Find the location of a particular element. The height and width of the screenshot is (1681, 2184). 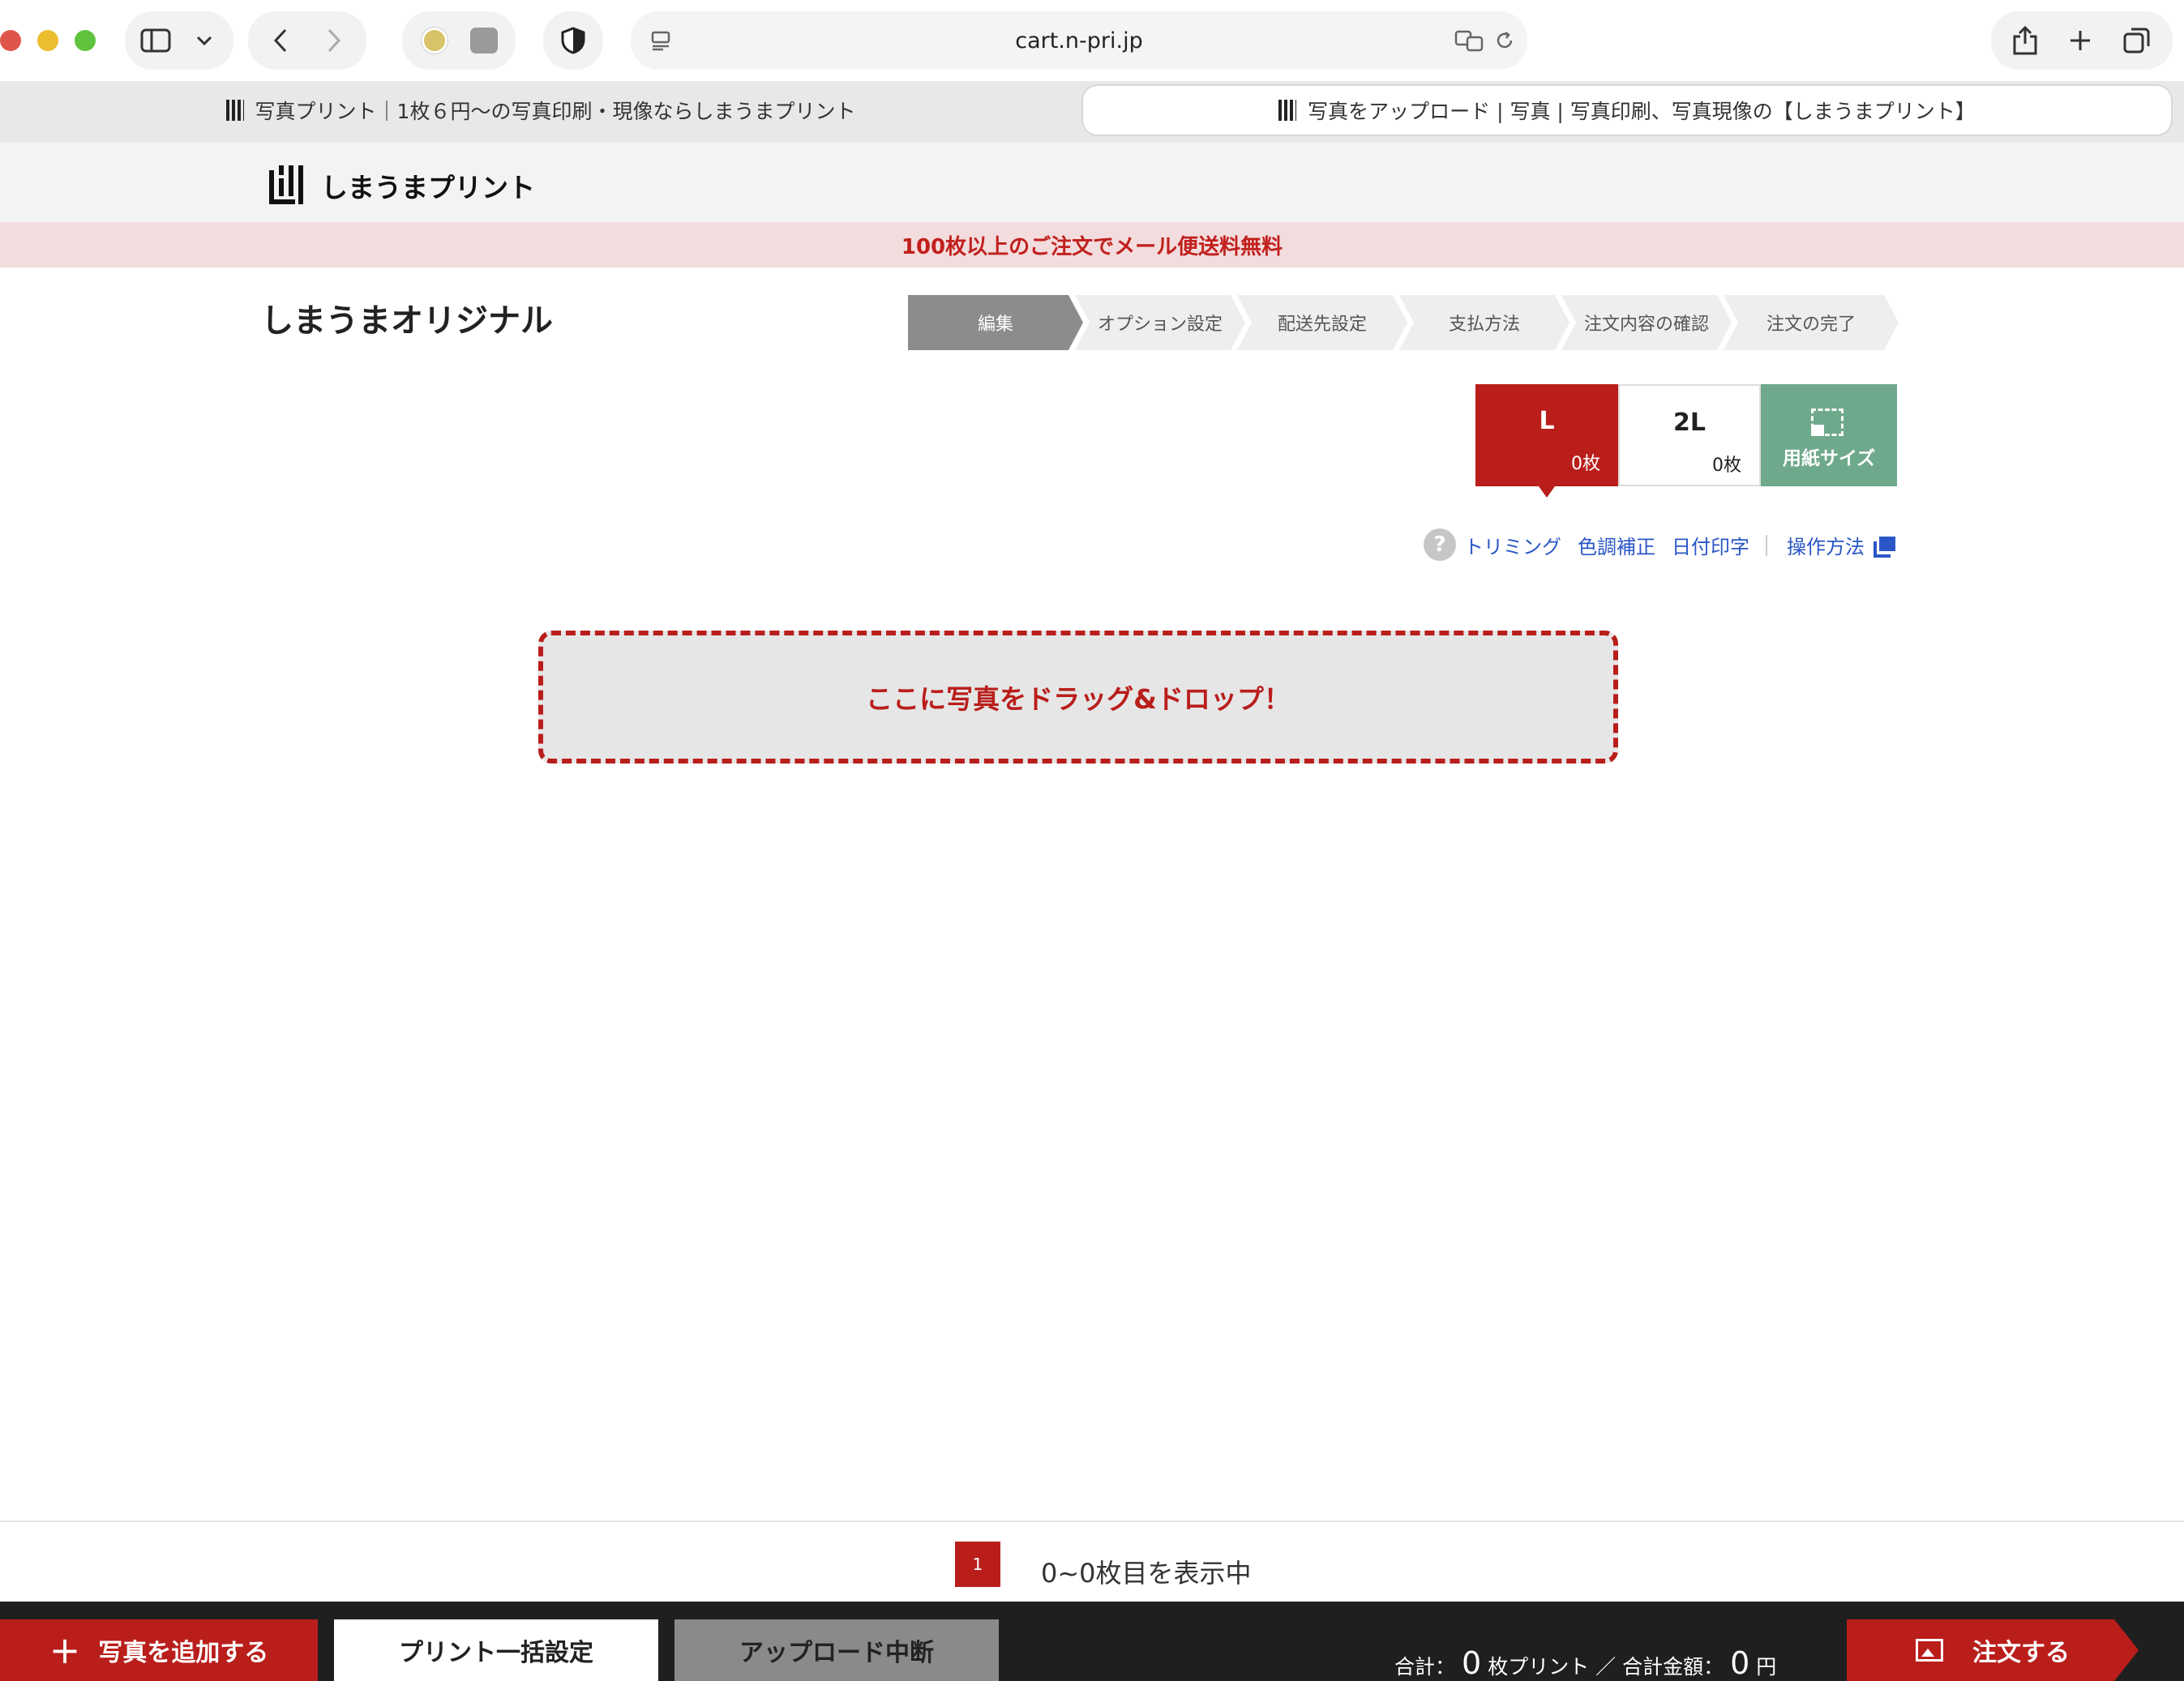

promo-banner: 100枚以上のご注文でメール便送料無料 is located at coordinates (1092, 245).